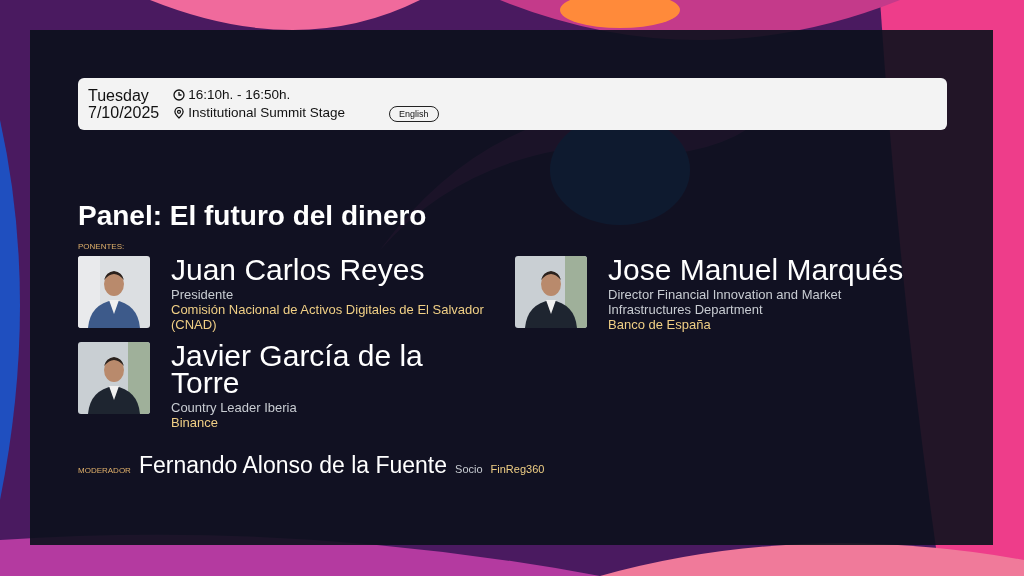  I want to click on moderator-name: Fernando Alonso de la Fuente, so click(293, 465).